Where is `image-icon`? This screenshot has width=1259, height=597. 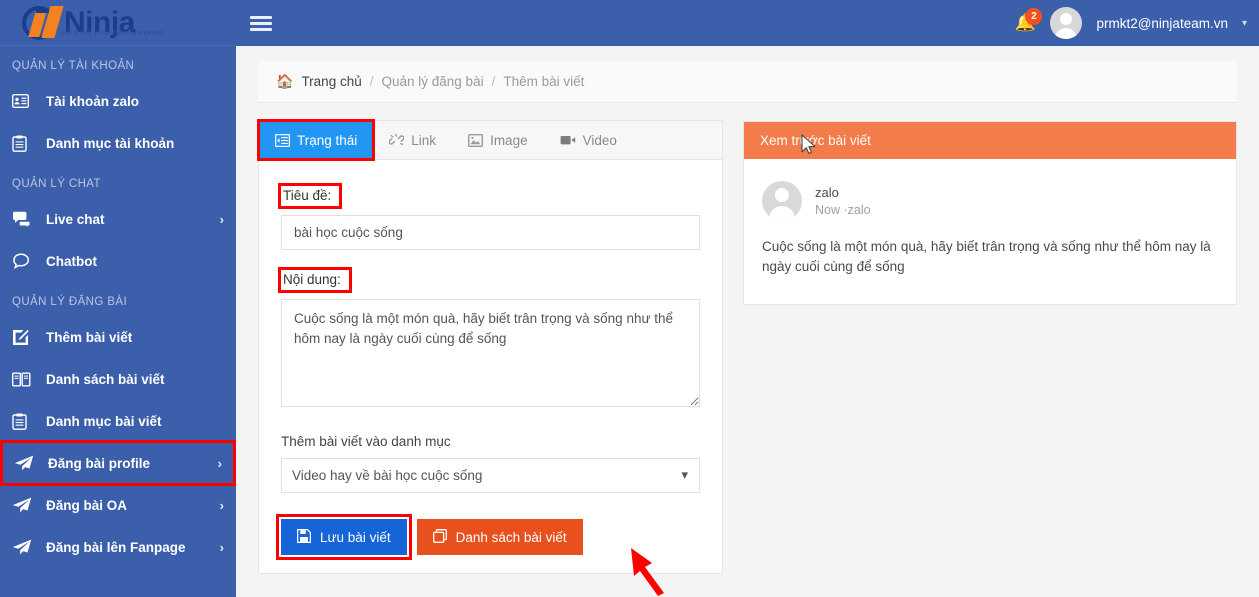 image-icon is located at coordinates (476, 140).